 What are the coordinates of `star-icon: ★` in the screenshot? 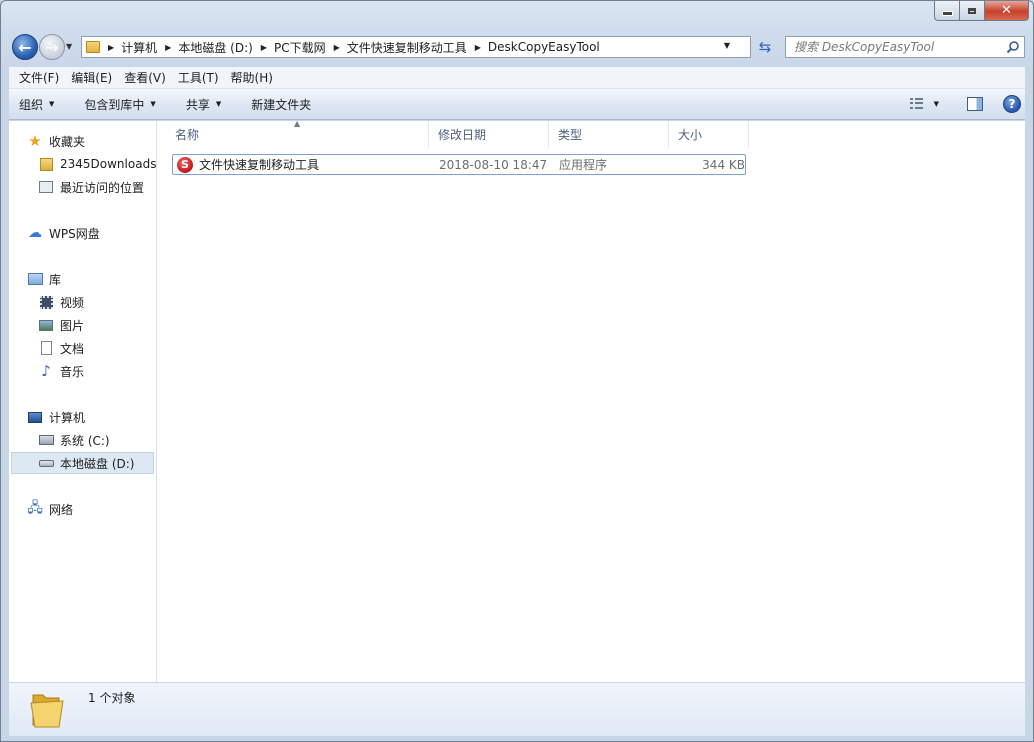 It's located at (35, 141).